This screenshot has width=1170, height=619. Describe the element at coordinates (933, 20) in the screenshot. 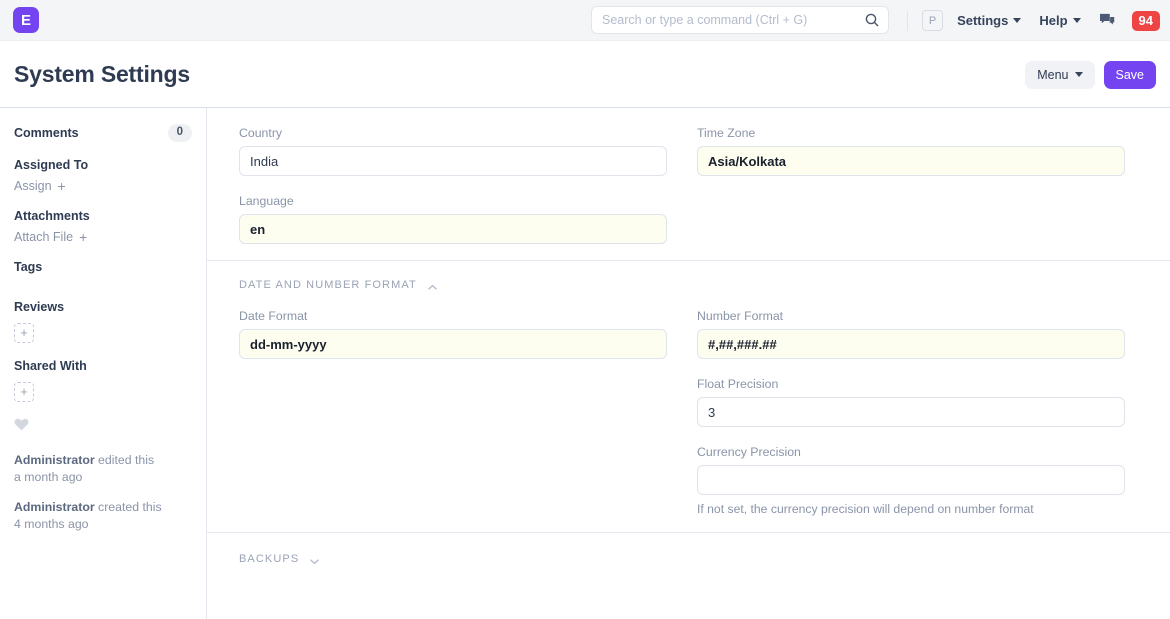

I see `avatar: P` at that location.